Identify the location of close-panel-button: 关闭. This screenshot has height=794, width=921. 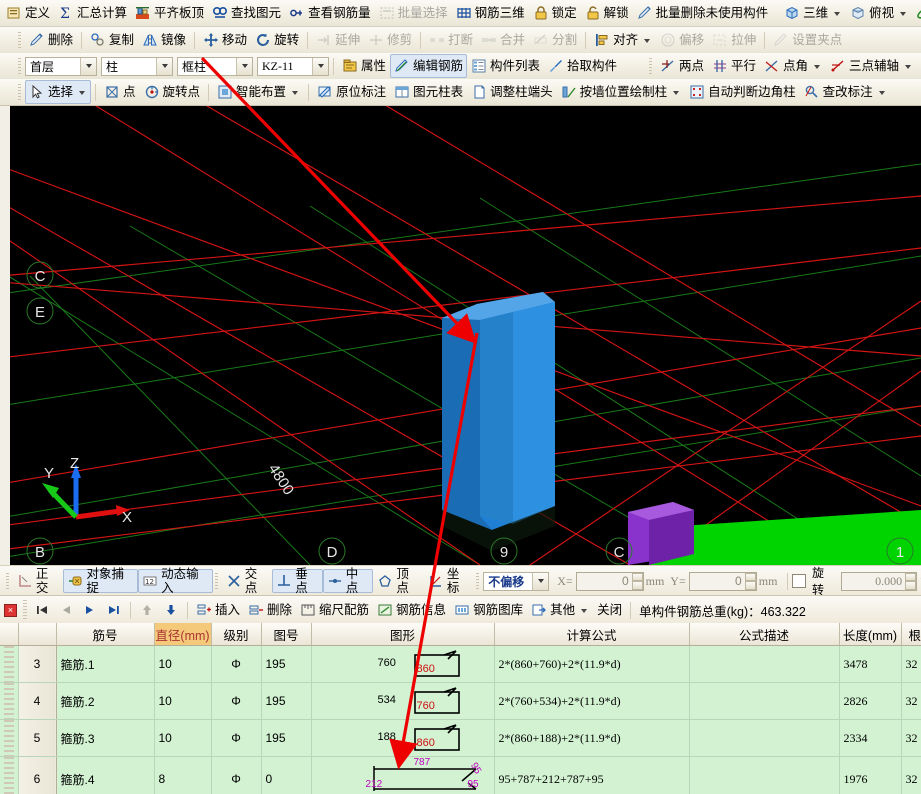
(609, 610).